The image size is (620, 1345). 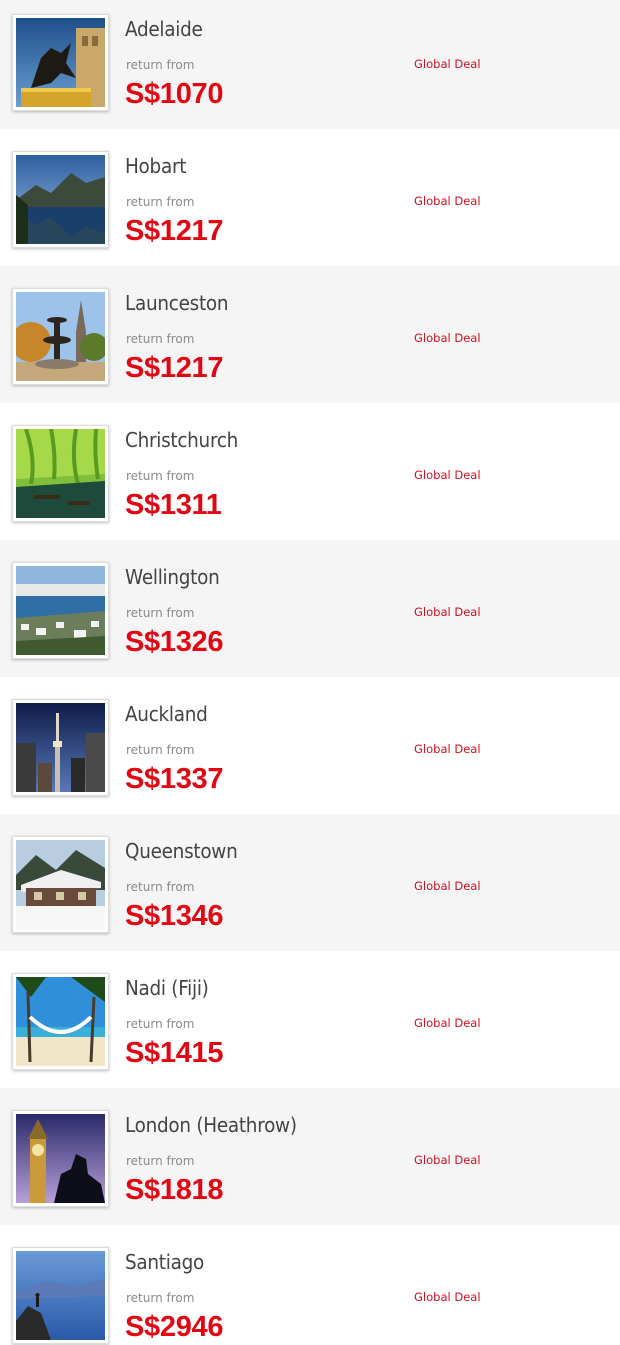 What do you see at coordinates (174, 1190) in the screenshot?
I see `price: S$1818` at bounding box center [174, 1190].